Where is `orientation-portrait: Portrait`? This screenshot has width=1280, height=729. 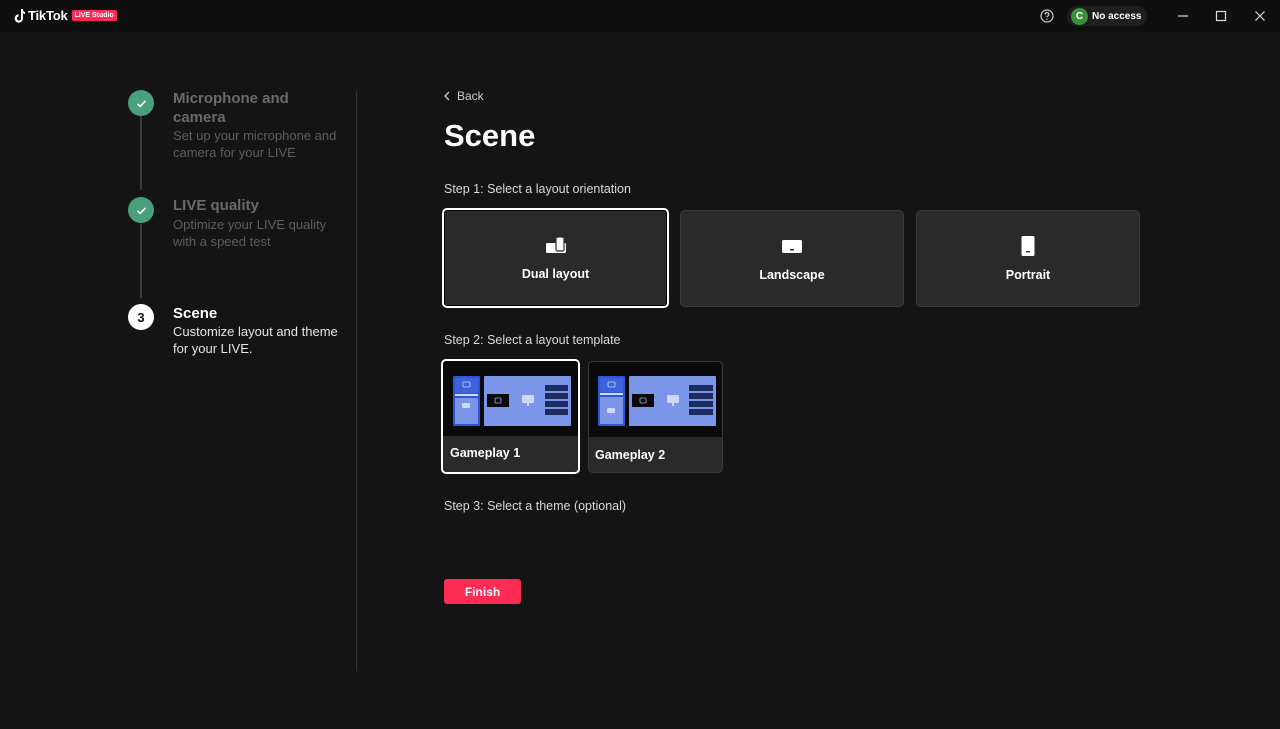 orientation-portrait: Portrait is located at coordinates (1028, 258).